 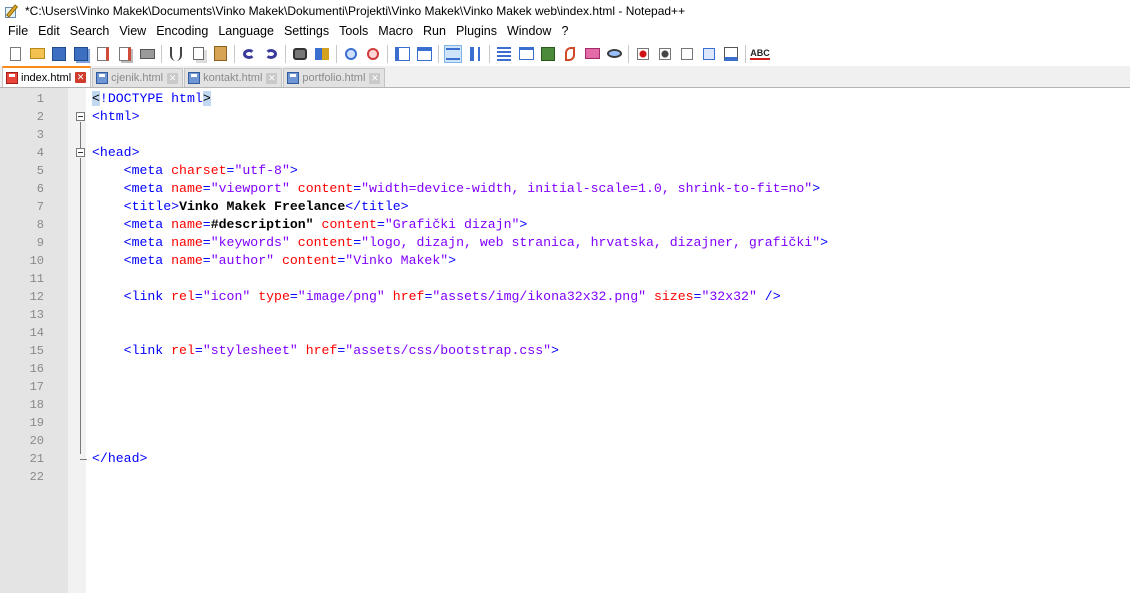 What do you see at coordinates (351, 54) in the screenshot?
I see `zoom-in-button` at bounding box center [351, 54].